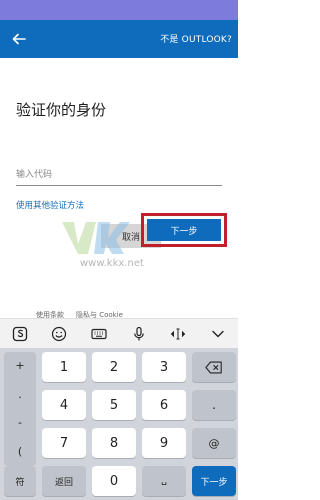 Image resolution: width=320 pixels, height=500 pixels. I want to click on keyboard-icon, so click(99, 333).